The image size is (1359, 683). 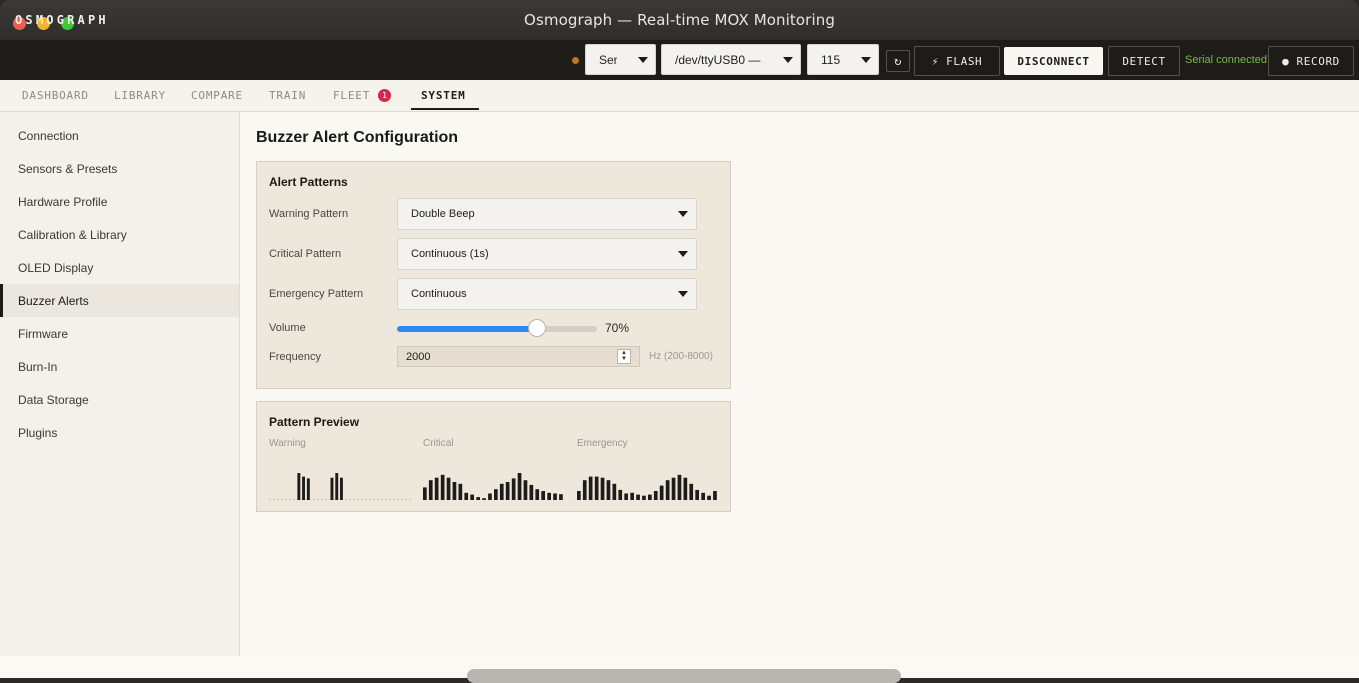 What do you see at coordinates (830, 59) in the screenshot?
I see `baud-value: 11520` at bounding box center [830, 59].